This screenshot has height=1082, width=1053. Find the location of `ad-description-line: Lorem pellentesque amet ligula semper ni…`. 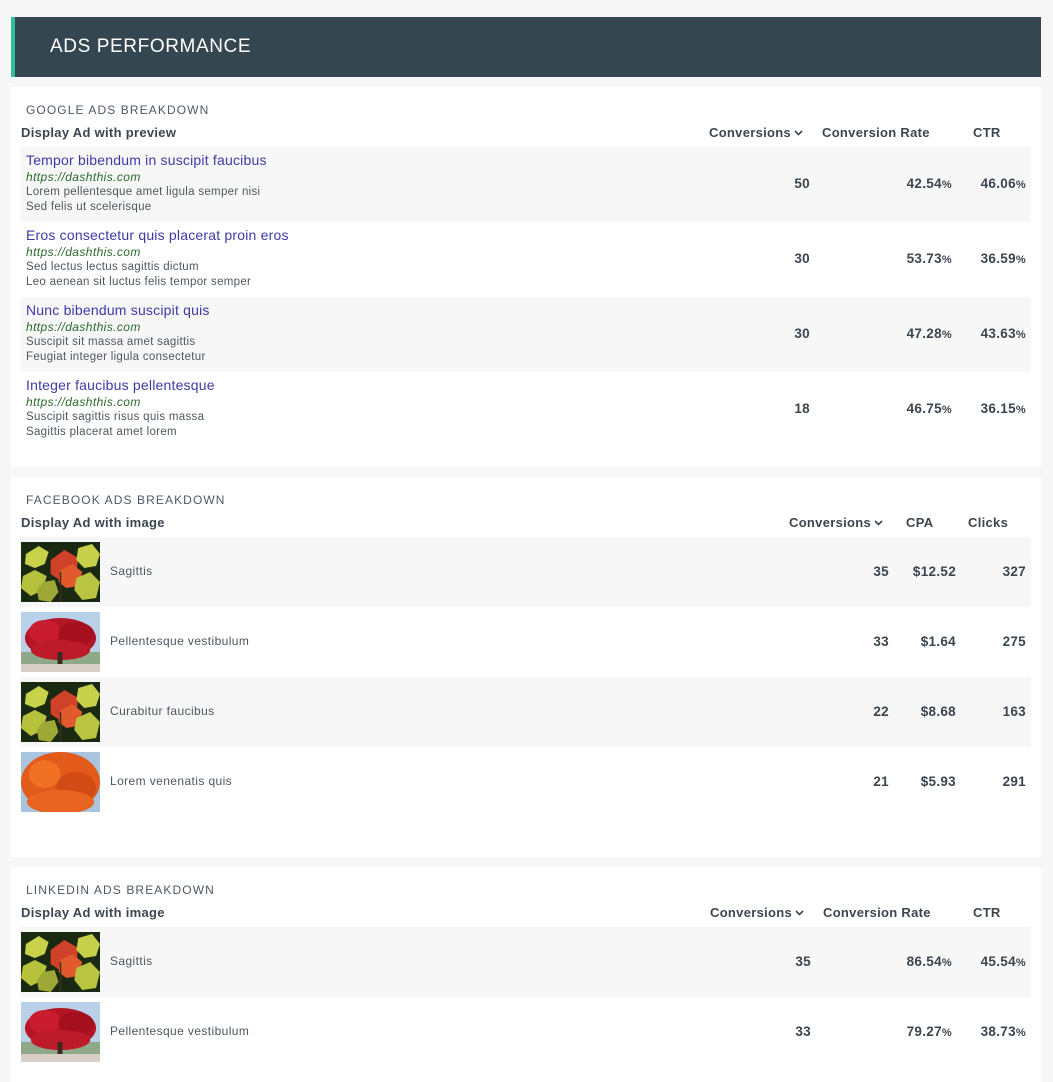

ad-description-line: Lorem pellentesque amet ligula semper ni… is located at coordinates (143, 192).